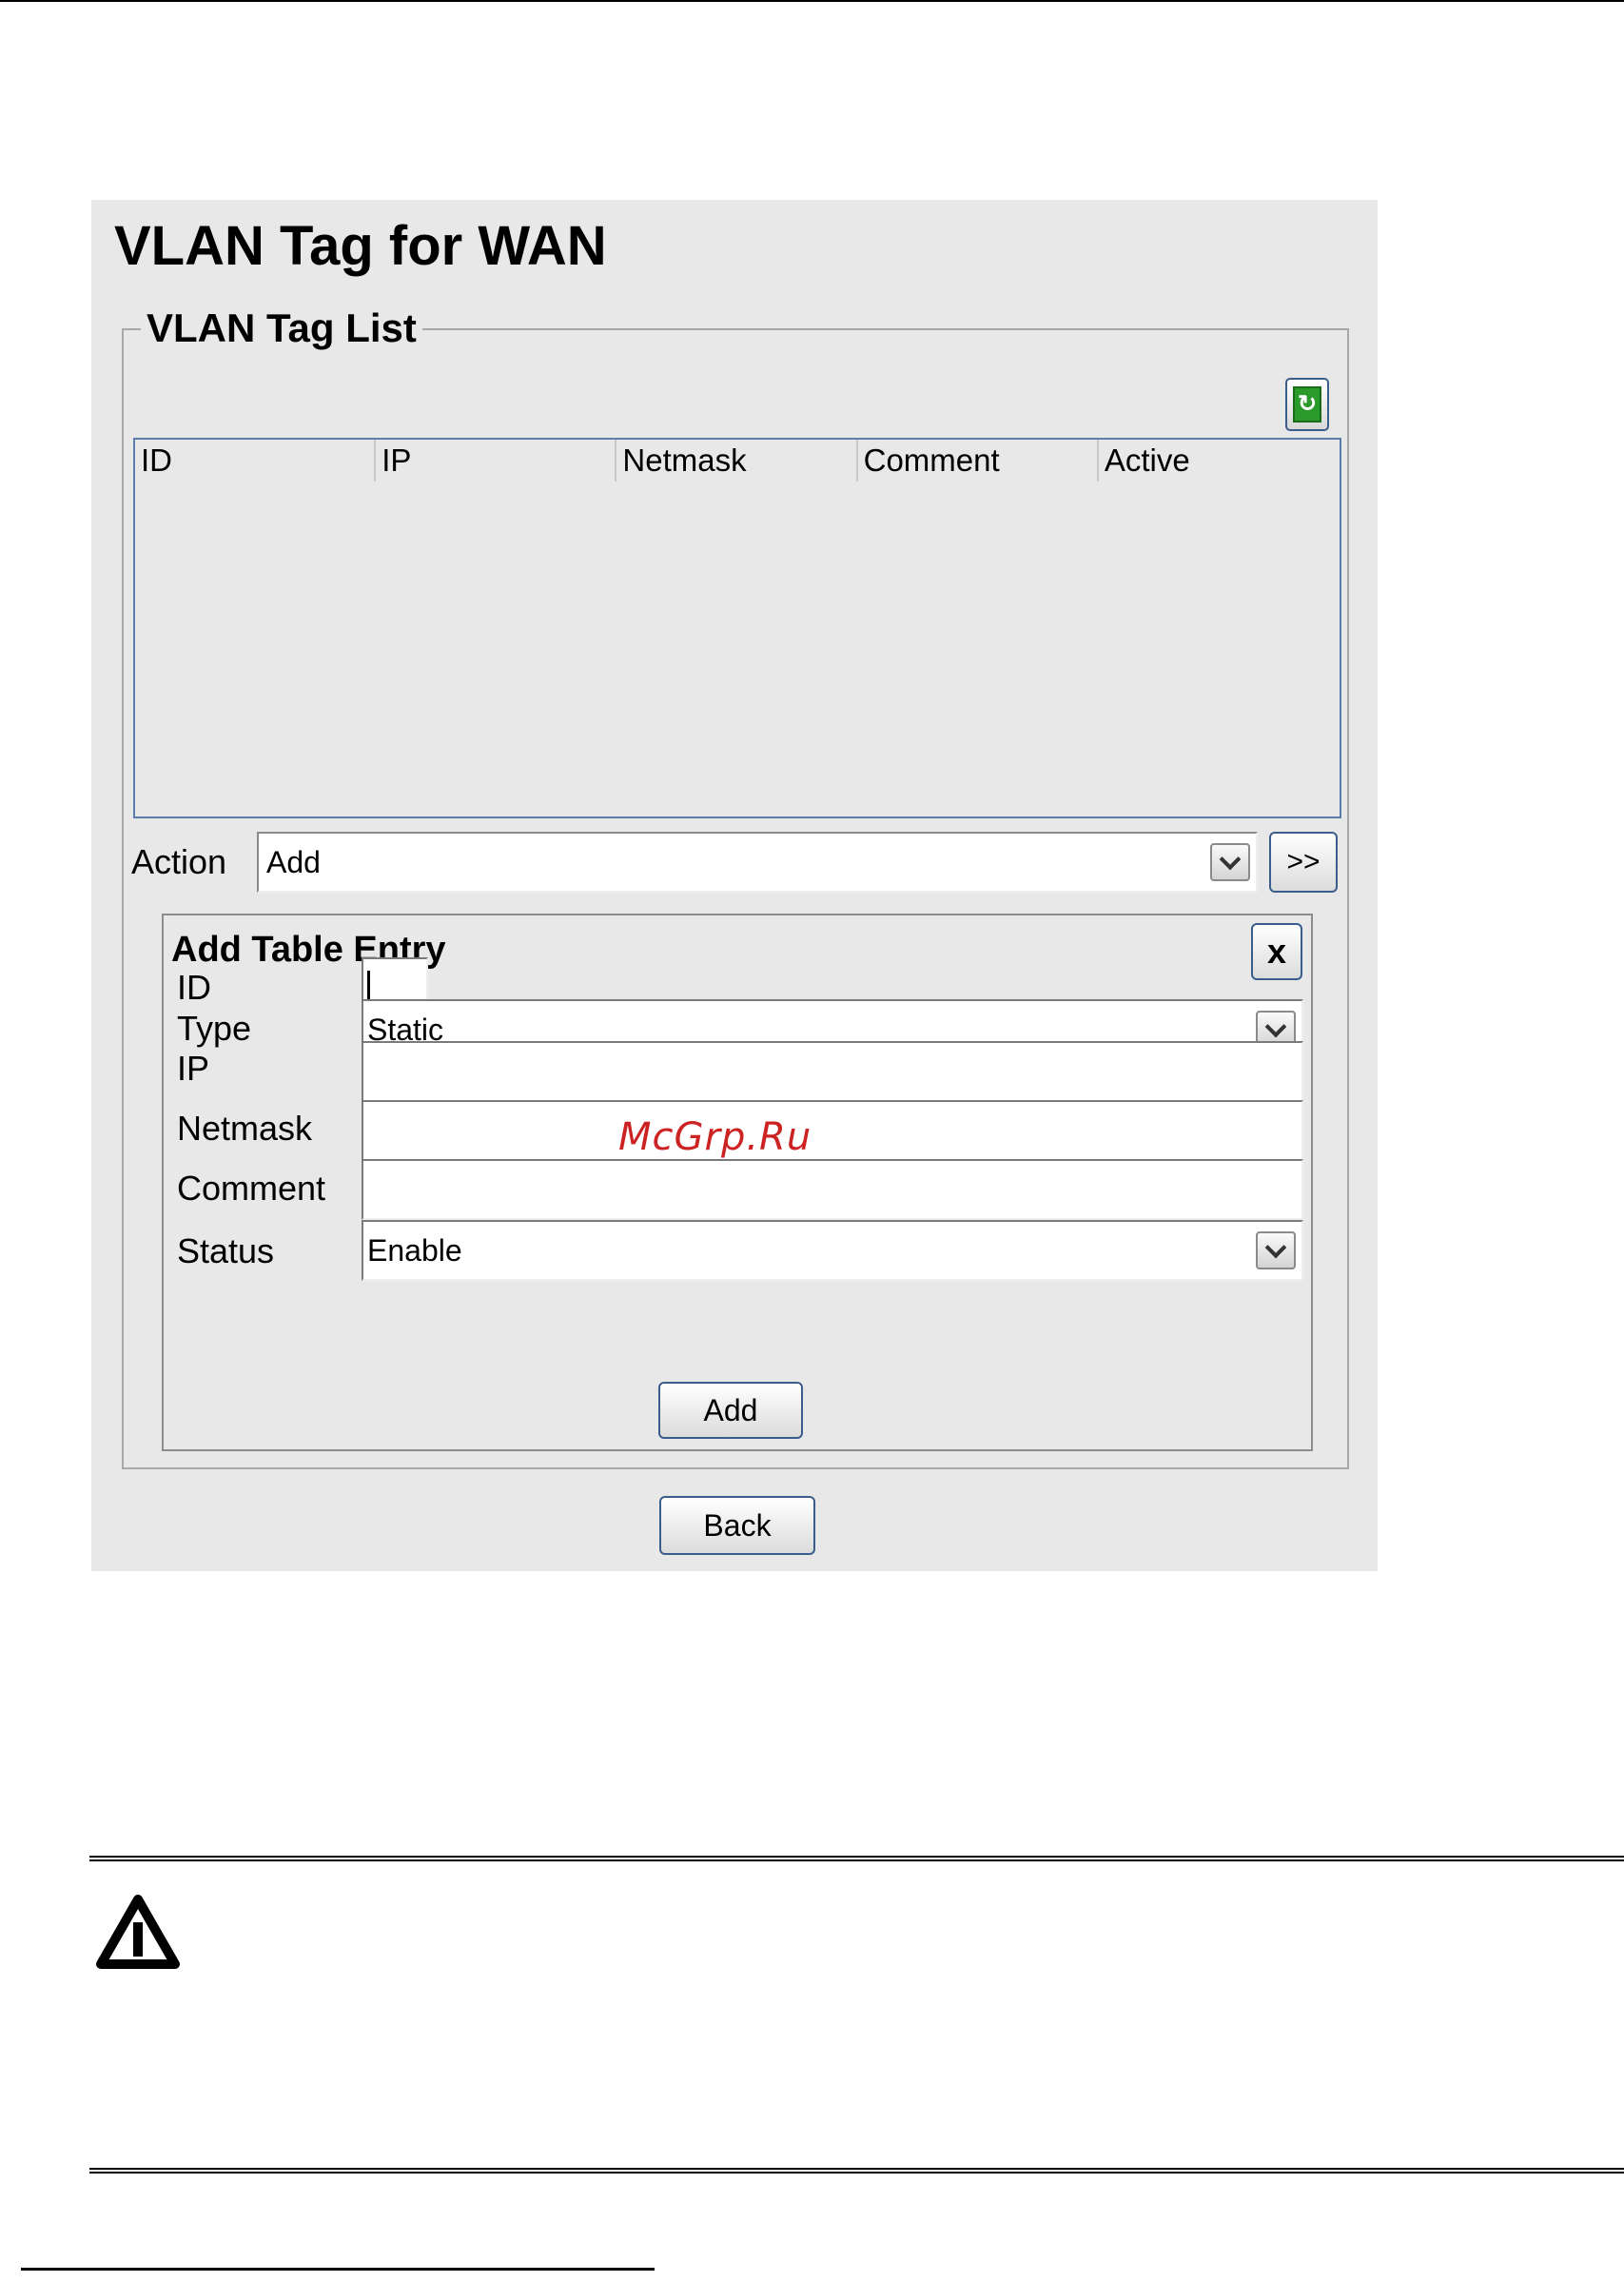 This screenshot has width=1624, height=2282. I want to click on table-header: ID IP Netmask Comment Active, so click(737, 461).